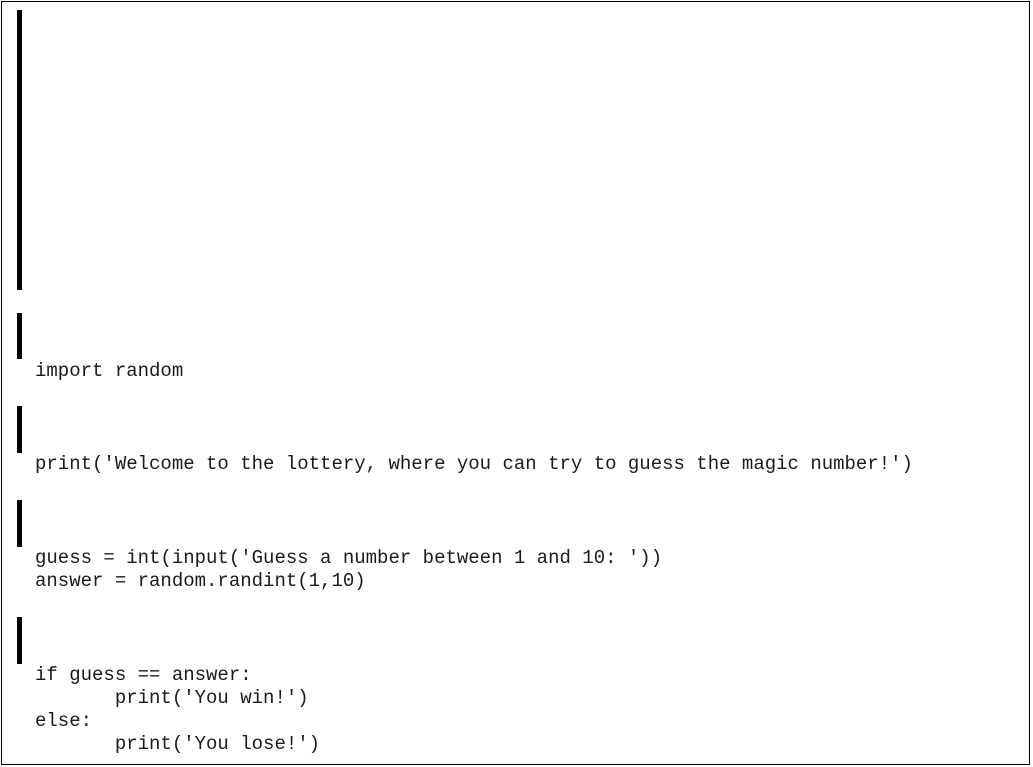 The width and height of the screenshot is (1033, 767). Describe the element at coordinates (19, 150) in the screenshot. I see `margin-bar-top` at that location.